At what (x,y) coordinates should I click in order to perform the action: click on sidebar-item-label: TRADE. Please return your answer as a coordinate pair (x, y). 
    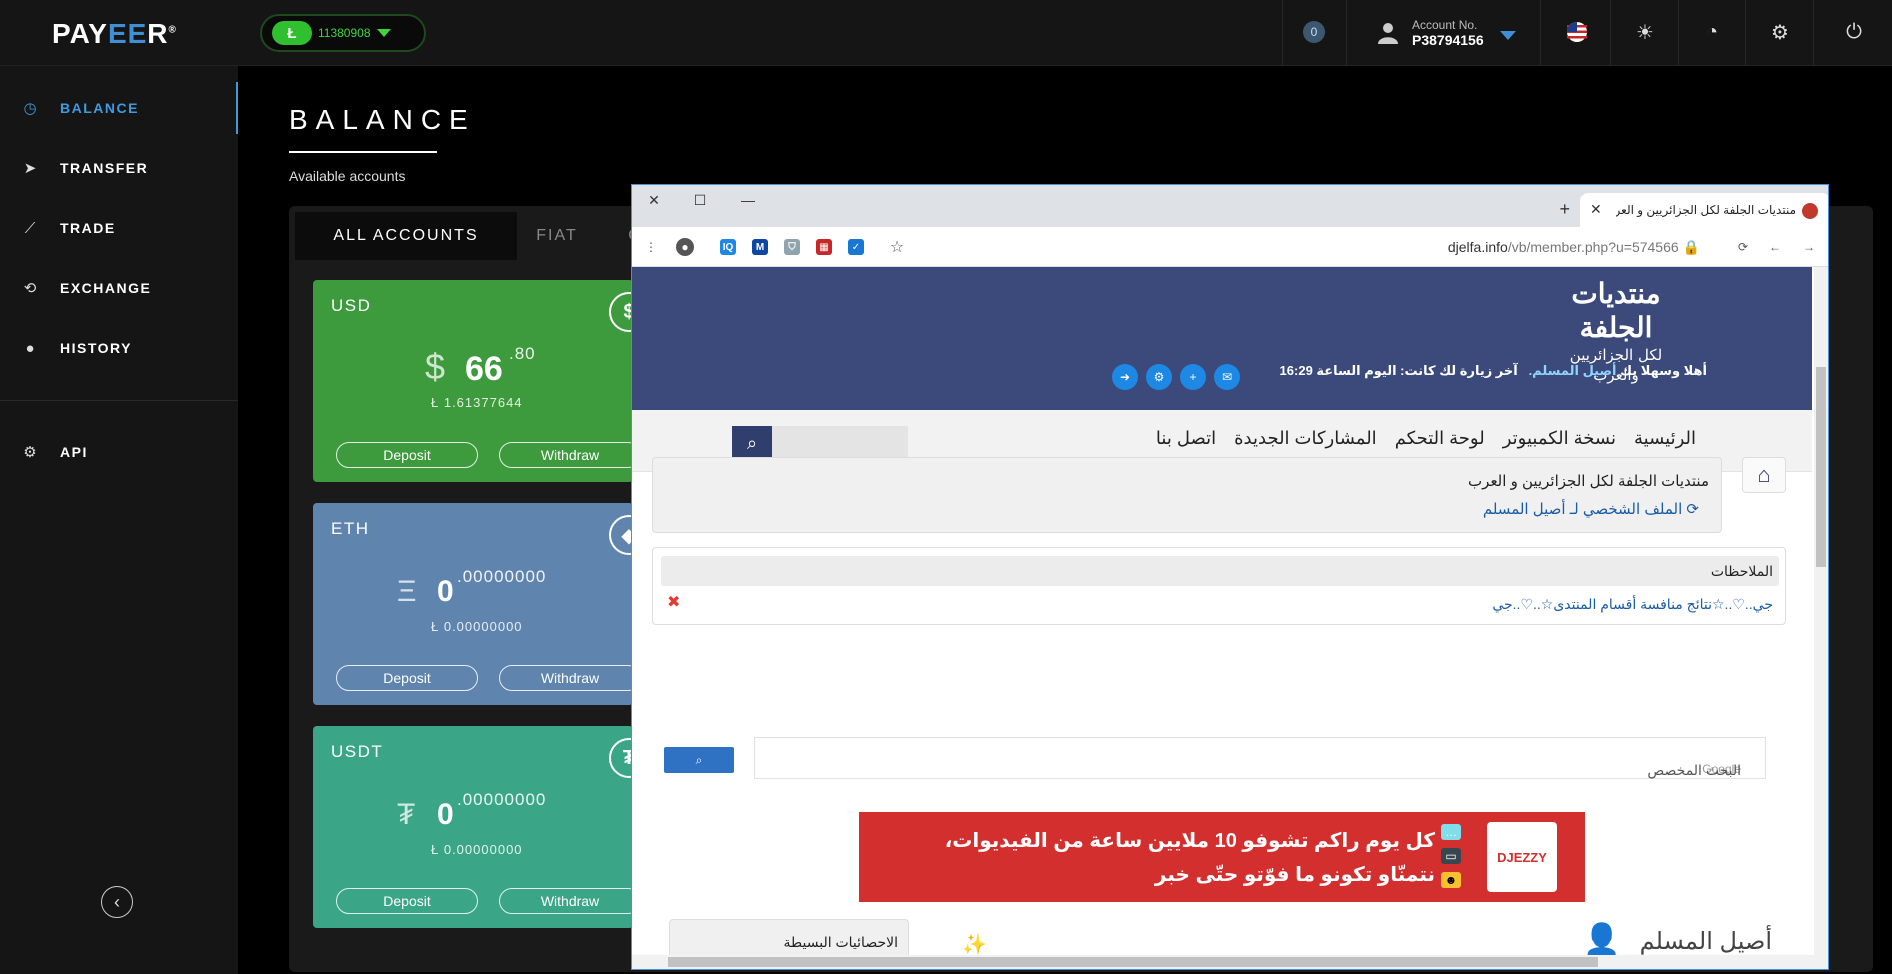
    Looking at the image, I should click on (88, 228).